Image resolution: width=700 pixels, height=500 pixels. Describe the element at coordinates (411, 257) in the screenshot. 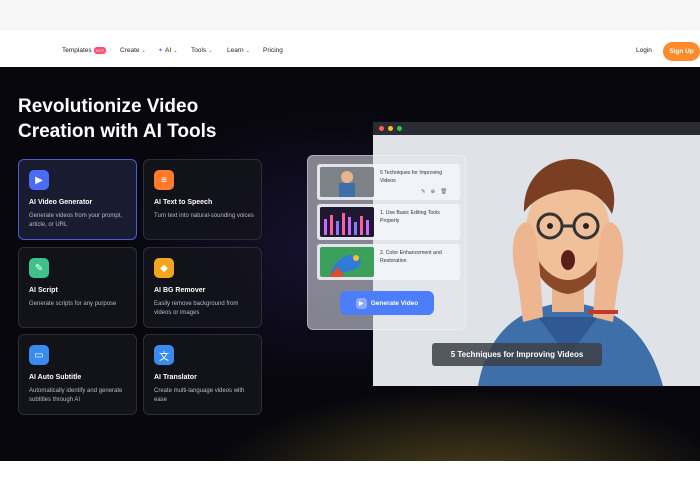

I see `script-item-text: 2. Color Enhancement and Restoration` at that location.